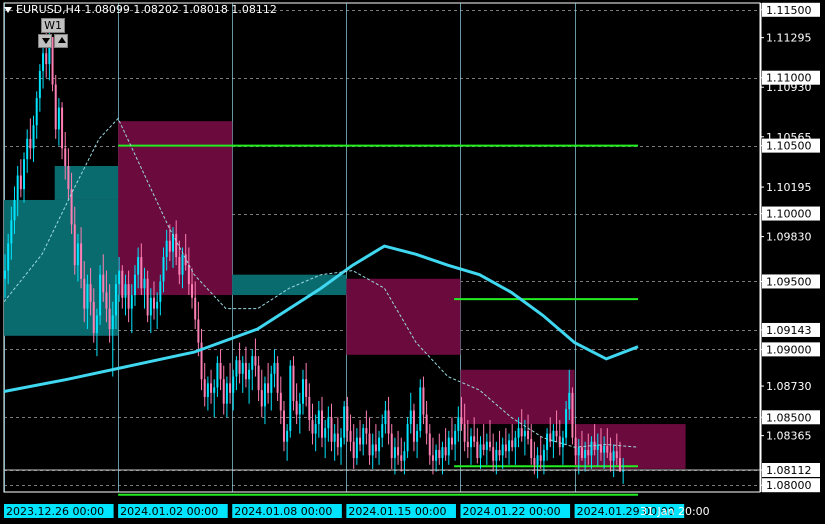 This screenshot has height=524, width=825. I want to click on high-price: 1.08202, so click(156, 9).